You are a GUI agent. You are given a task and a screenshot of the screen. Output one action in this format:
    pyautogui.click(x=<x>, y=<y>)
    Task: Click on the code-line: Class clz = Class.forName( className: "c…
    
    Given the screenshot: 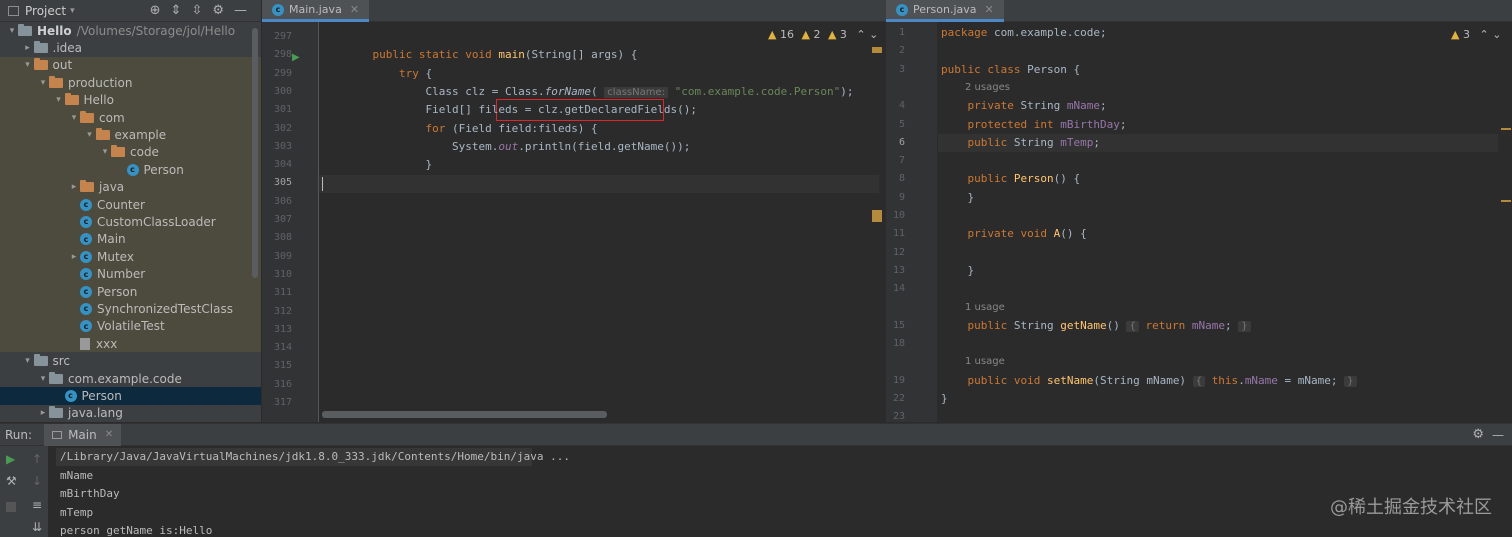 What is the action you would take?
    pyautogui.click(x=599, y=91)
    